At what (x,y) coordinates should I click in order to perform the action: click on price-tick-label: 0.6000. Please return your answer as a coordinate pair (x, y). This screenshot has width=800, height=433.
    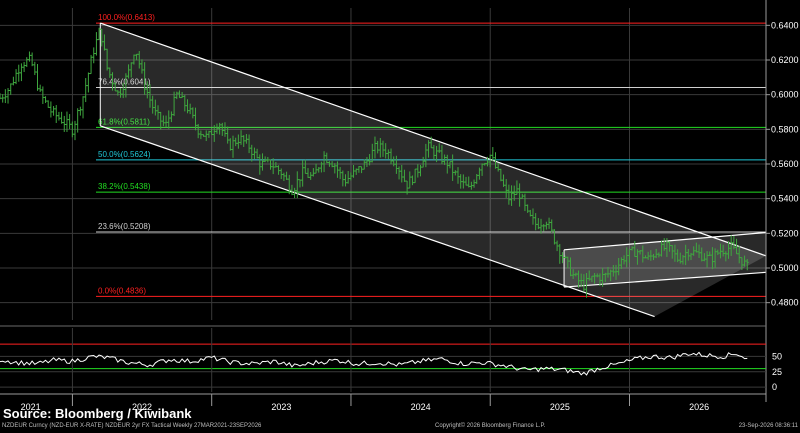
    Looking at the image, I should click on (785, 95).